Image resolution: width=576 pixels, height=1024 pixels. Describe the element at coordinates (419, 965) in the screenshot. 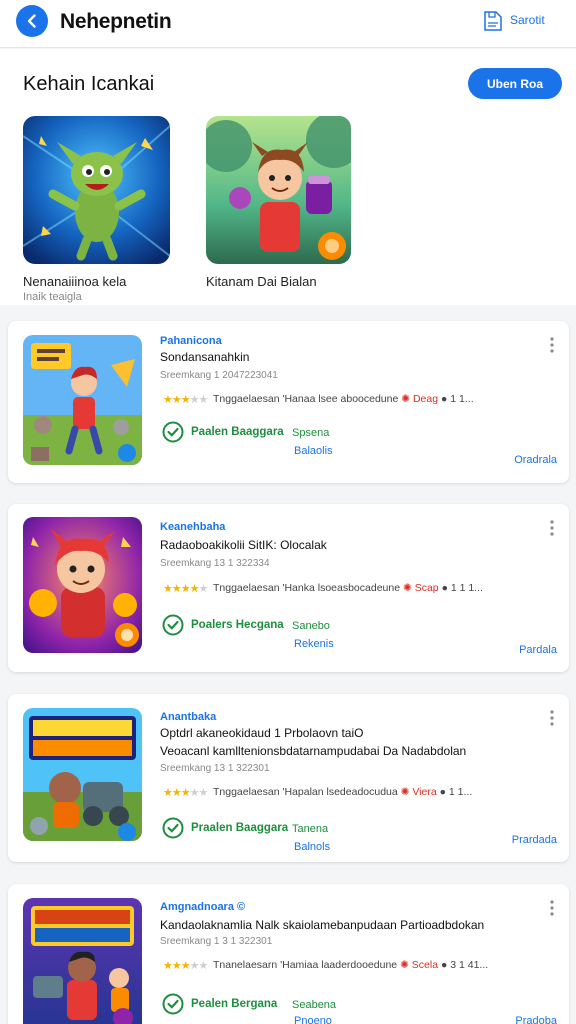

I see `card-meta-highlight: ✺ Scela` at that location.